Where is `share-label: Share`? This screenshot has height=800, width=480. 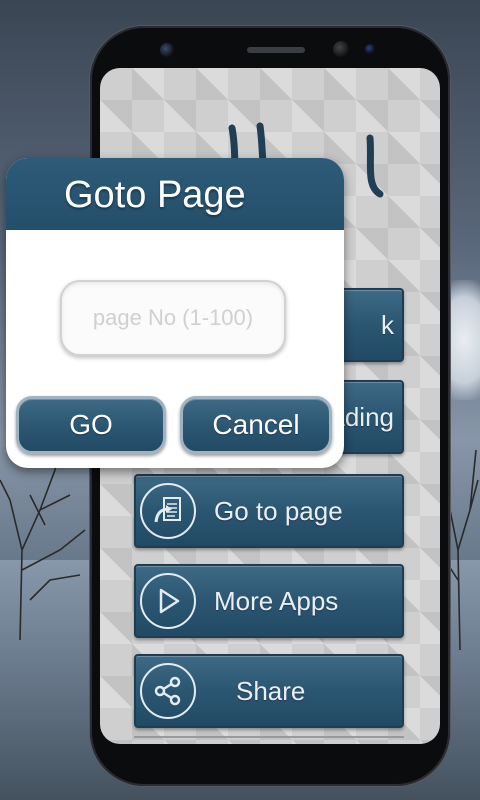 share-label: Share is located at coordinates (271, 690).